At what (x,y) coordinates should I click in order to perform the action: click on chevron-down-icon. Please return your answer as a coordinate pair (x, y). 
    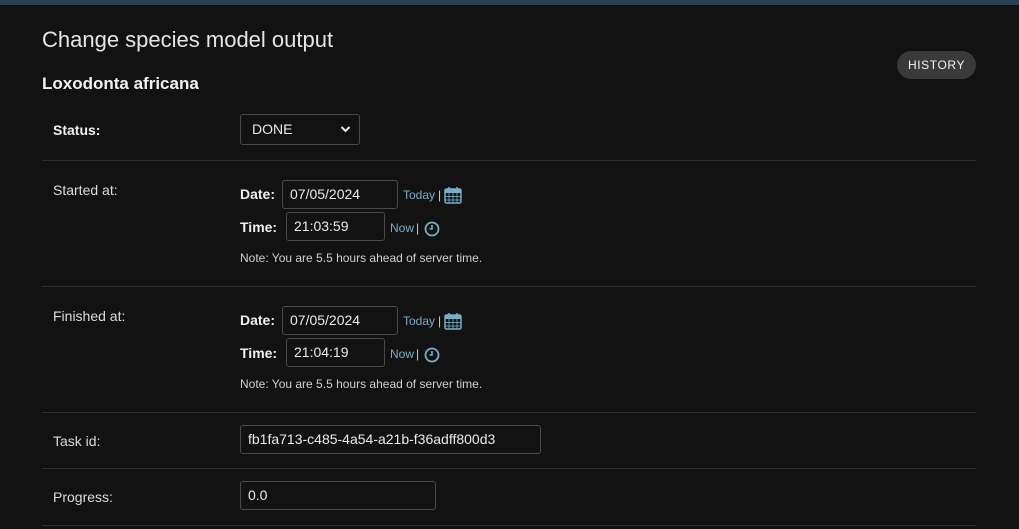
    Looking at the image, I should click on (345, 135).